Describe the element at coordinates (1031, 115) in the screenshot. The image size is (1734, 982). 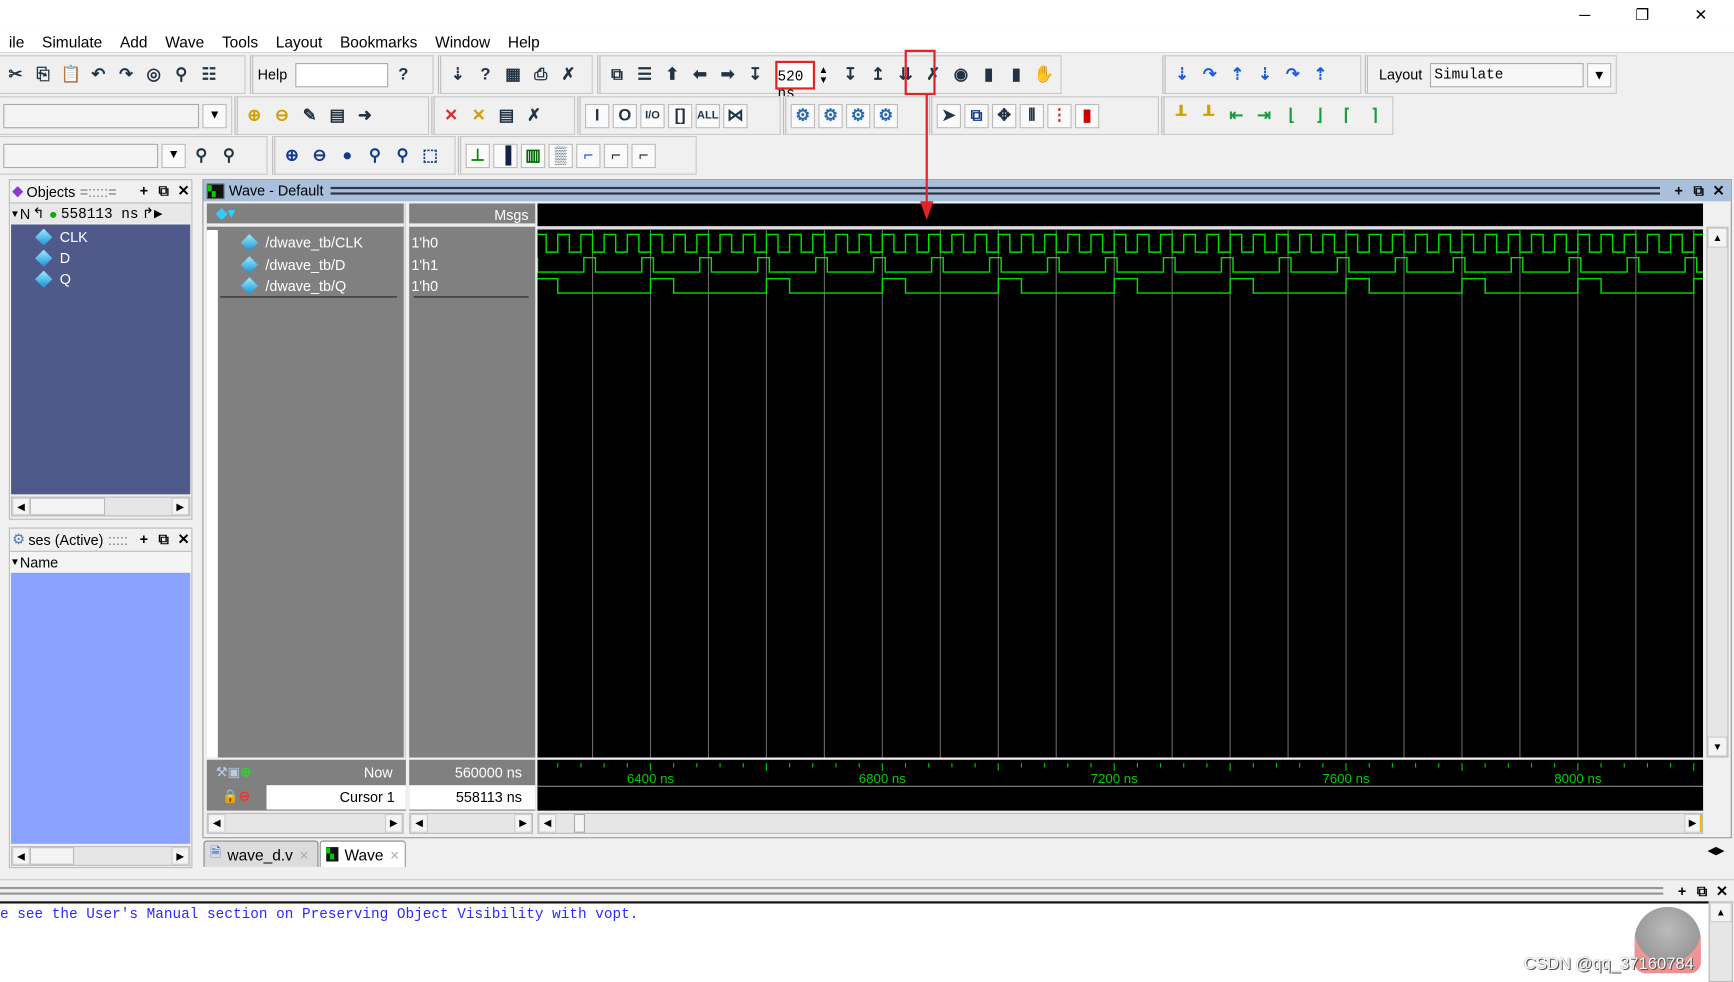
I see `split-icon: ⫴` at that location.